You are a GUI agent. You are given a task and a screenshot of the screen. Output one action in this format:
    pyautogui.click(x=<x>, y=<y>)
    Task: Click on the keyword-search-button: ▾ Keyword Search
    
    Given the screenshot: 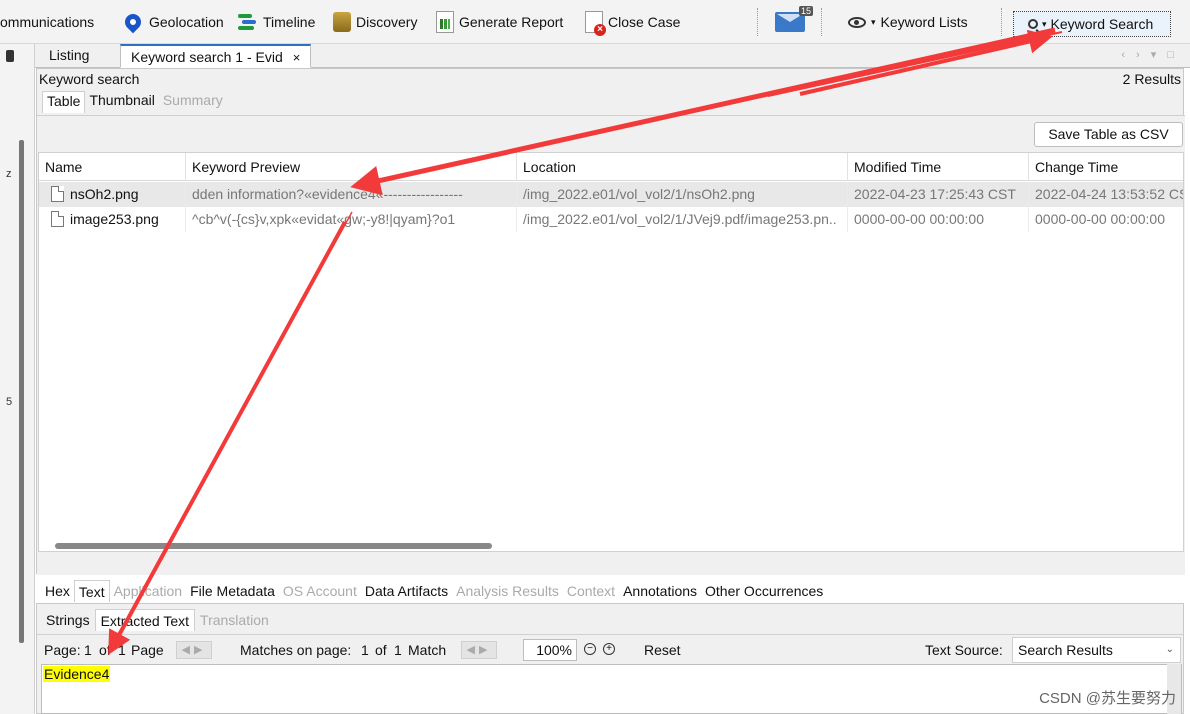 What is the action you would take?
    pyautogui.click(x=1092, y=24)
    